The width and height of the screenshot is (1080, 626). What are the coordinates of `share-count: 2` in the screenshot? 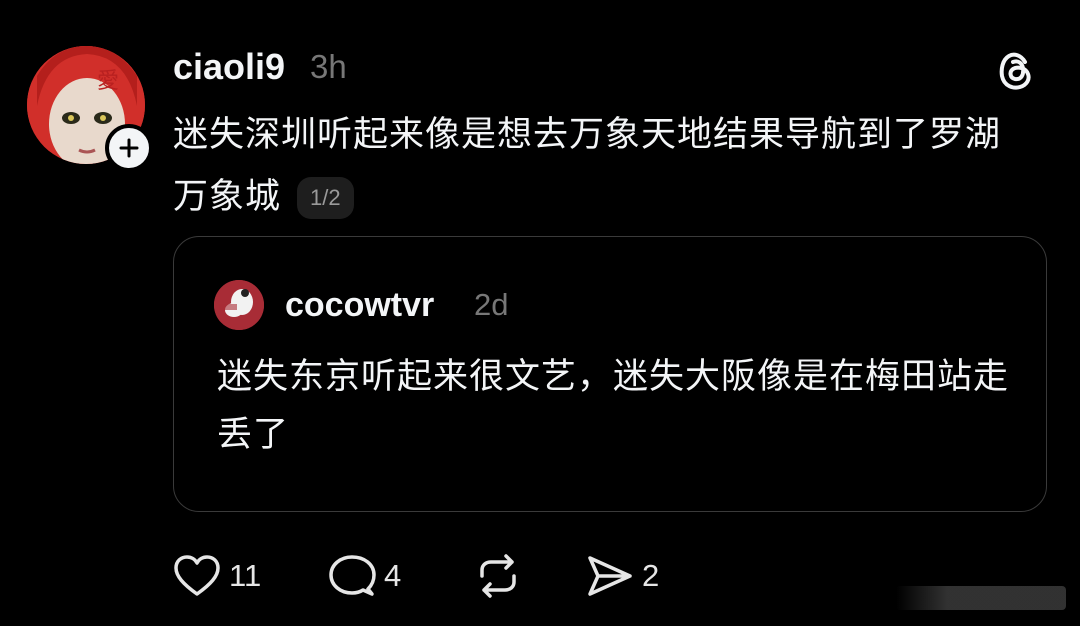 It's located at (651, 575).